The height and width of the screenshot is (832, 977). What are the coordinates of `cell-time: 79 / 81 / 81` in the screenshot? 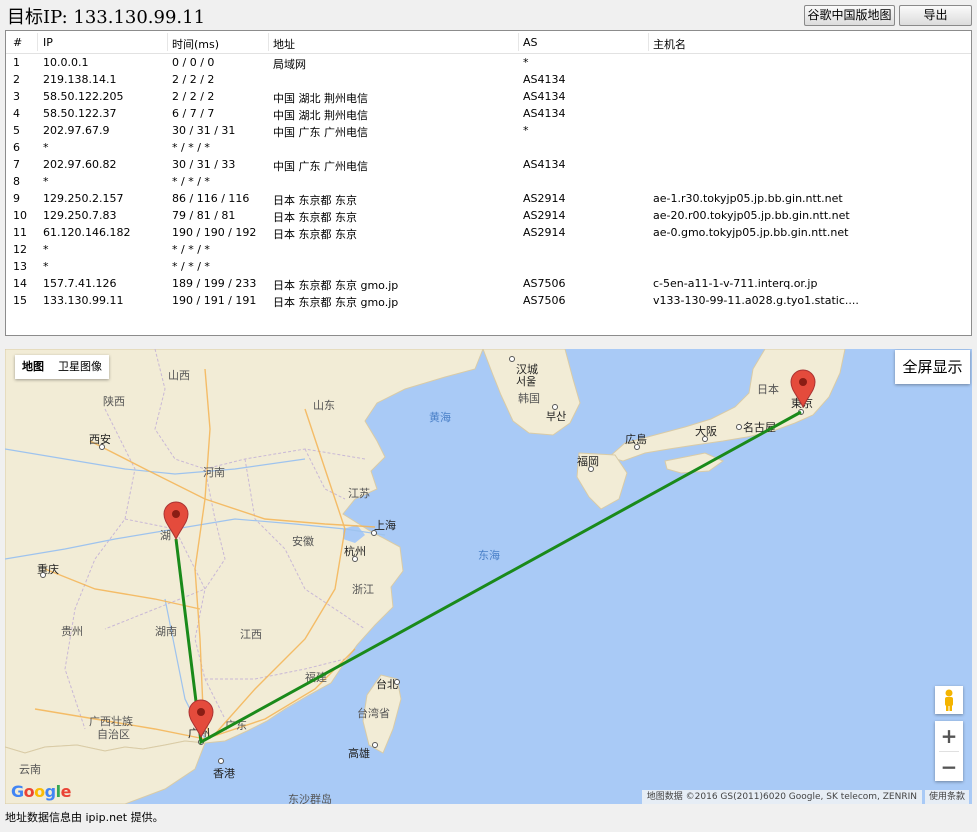 It's located at (204, 215).